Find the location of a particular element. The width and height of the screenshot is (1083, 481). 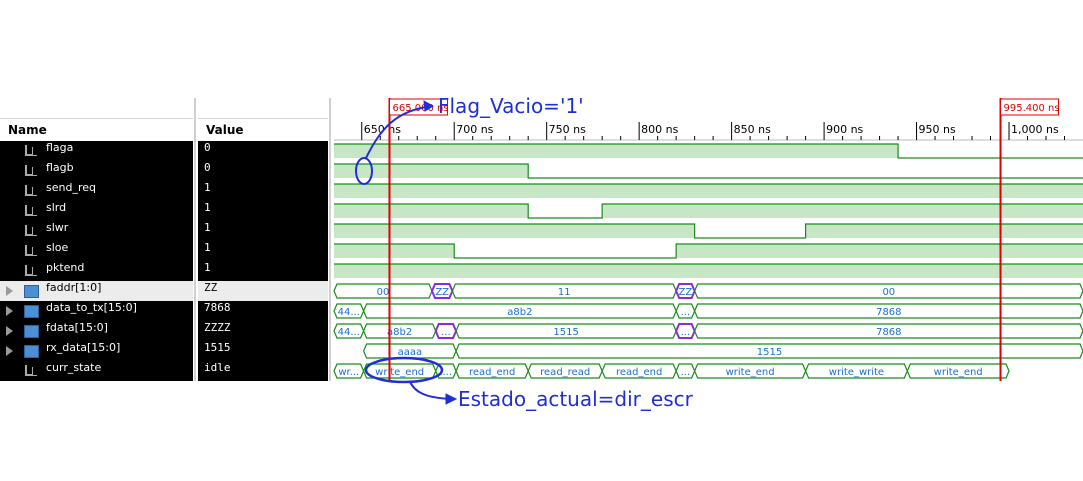

time-ruler is located at coordinates (708, 129).